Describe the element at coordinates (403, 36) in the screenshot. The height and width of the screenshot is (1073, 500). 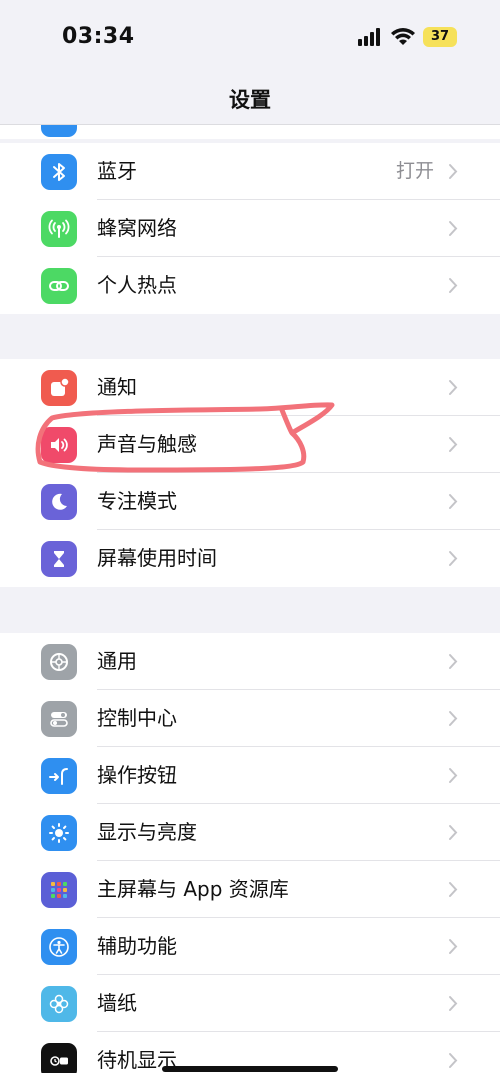
I see `wifi-icon` at that location.